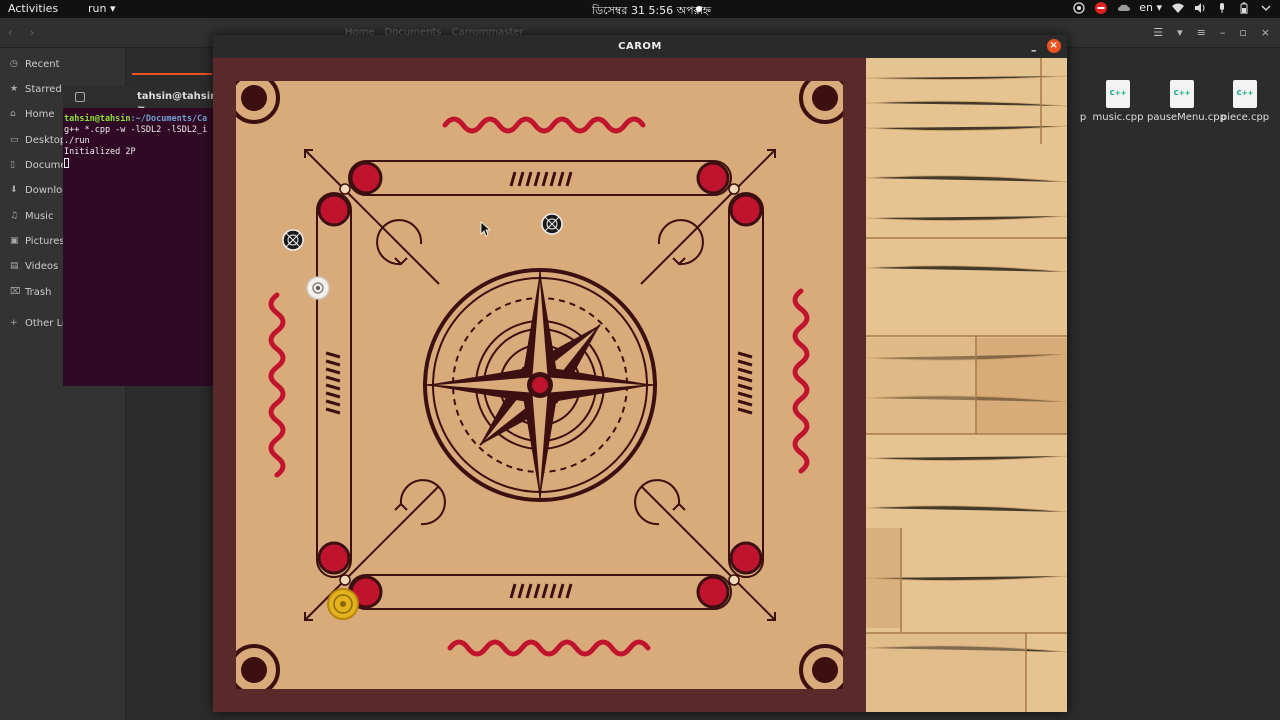 Image resolution: width=1280 pixels, height=720 pixels. I want to click on new-tab-icon, so click(80, 97).